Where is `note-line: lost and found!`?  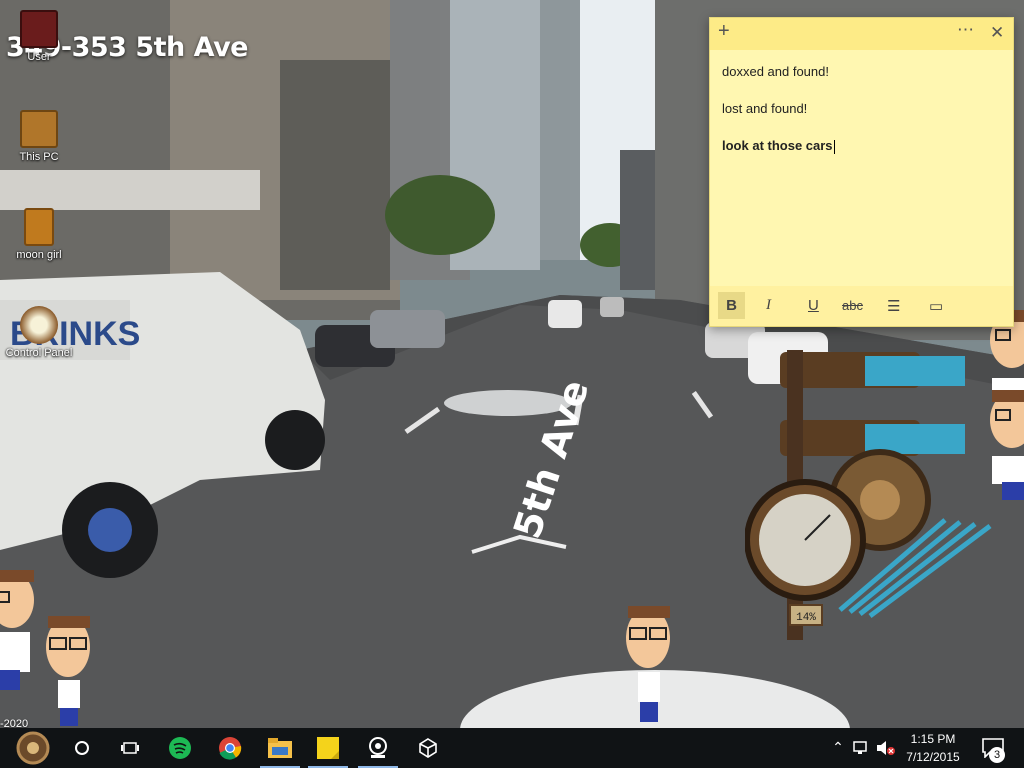
note-line: lost and found! is located at coordinates (765, 108).